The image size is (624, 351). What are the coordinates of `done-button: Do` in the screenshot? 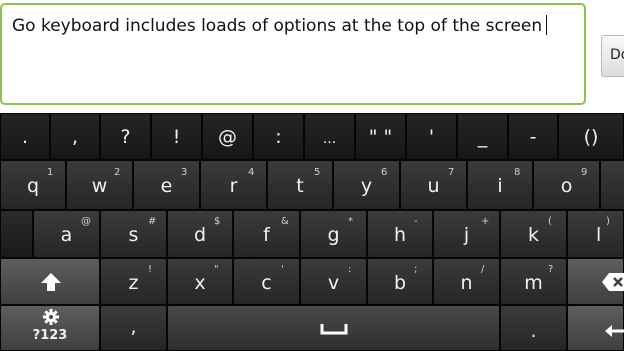 It's located at (612, 56).